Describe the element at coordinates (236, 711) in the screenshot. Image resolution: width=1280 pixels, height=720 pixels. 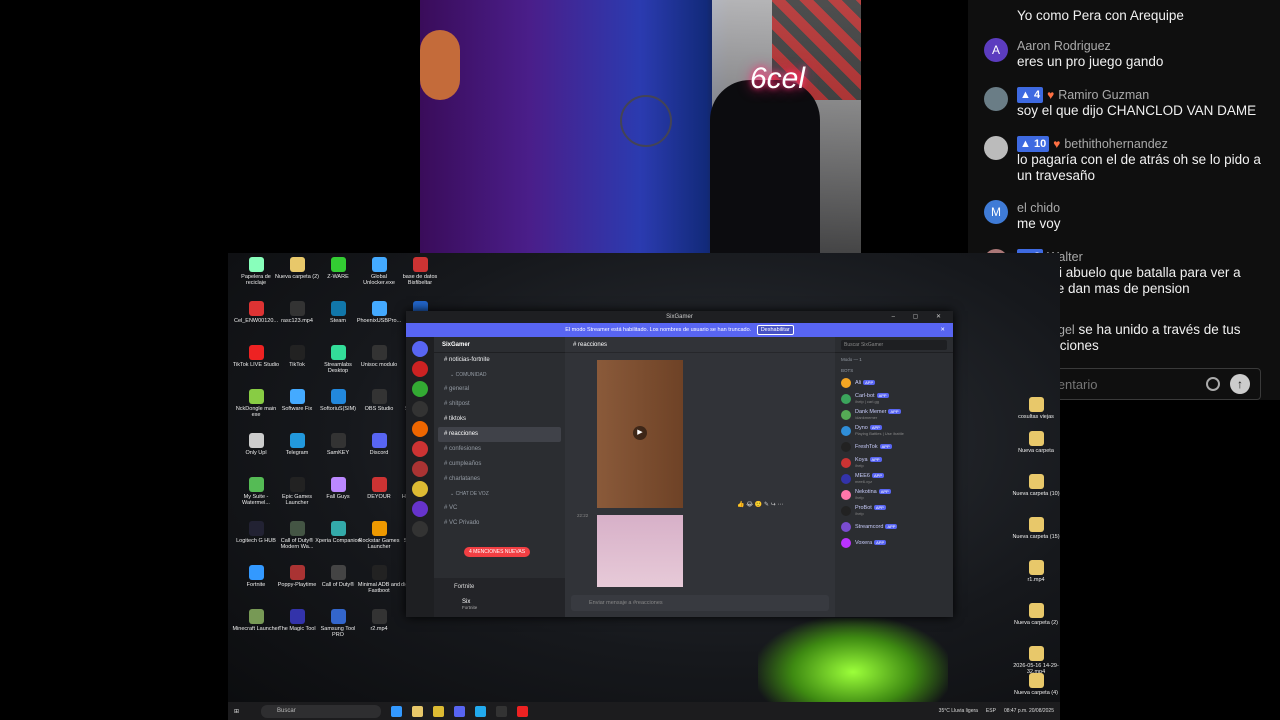
I see `windows-icon: ⊞` at that location.